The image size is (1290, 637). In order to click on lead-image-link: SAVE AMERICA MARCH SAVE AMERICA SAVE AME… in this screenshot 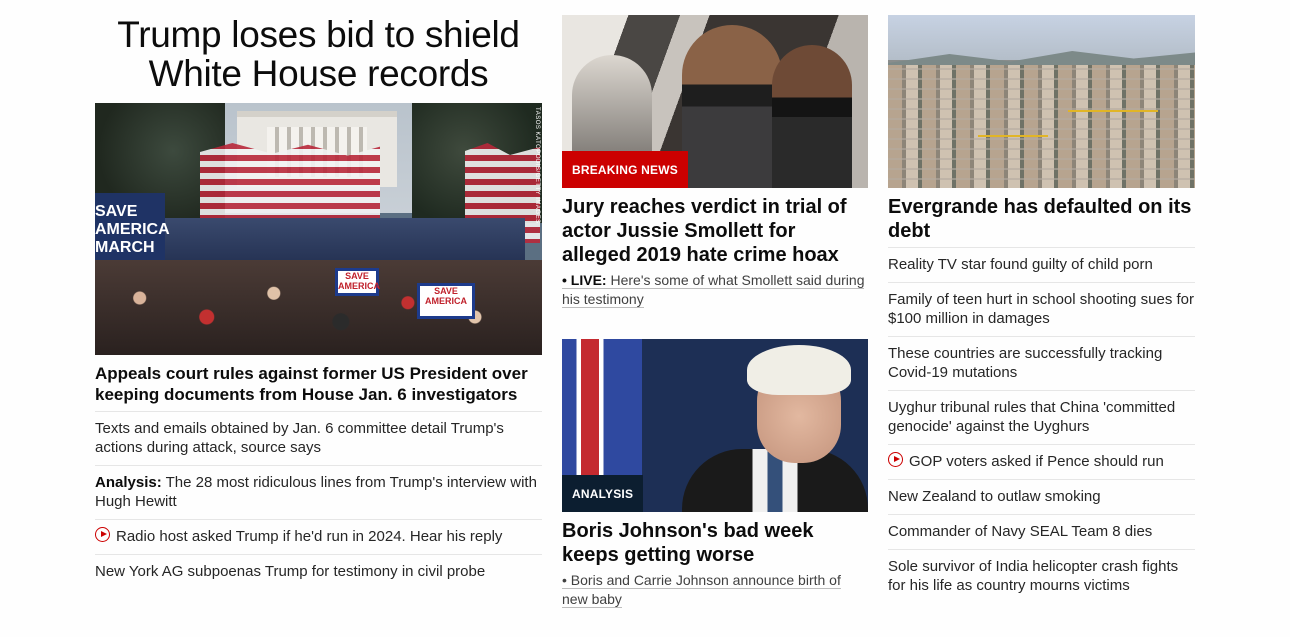, I will do `click(318, 229)`.